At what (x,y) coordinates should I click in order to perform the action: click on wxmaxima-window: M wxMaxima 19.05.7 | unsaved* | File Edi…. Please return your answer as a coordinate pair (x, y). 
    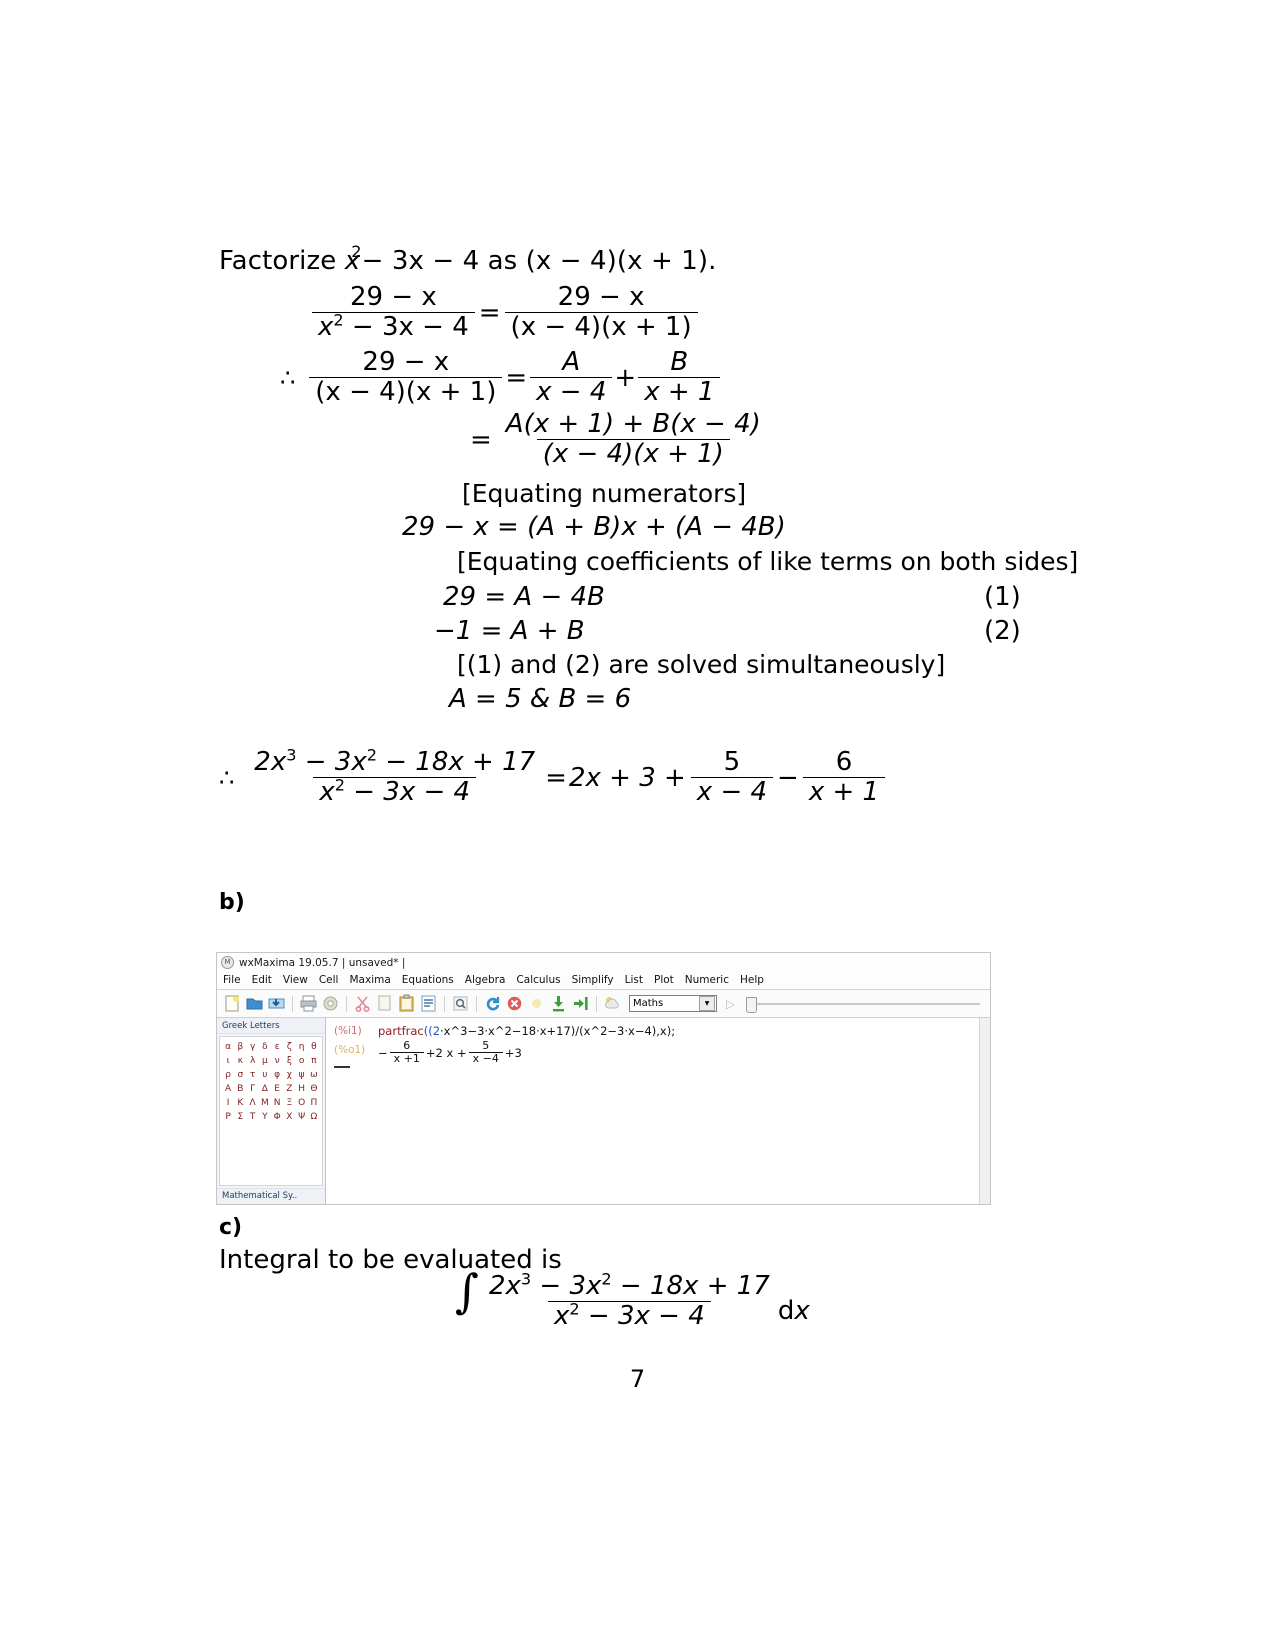
    Looking at the image, I should click on (603, 1078).